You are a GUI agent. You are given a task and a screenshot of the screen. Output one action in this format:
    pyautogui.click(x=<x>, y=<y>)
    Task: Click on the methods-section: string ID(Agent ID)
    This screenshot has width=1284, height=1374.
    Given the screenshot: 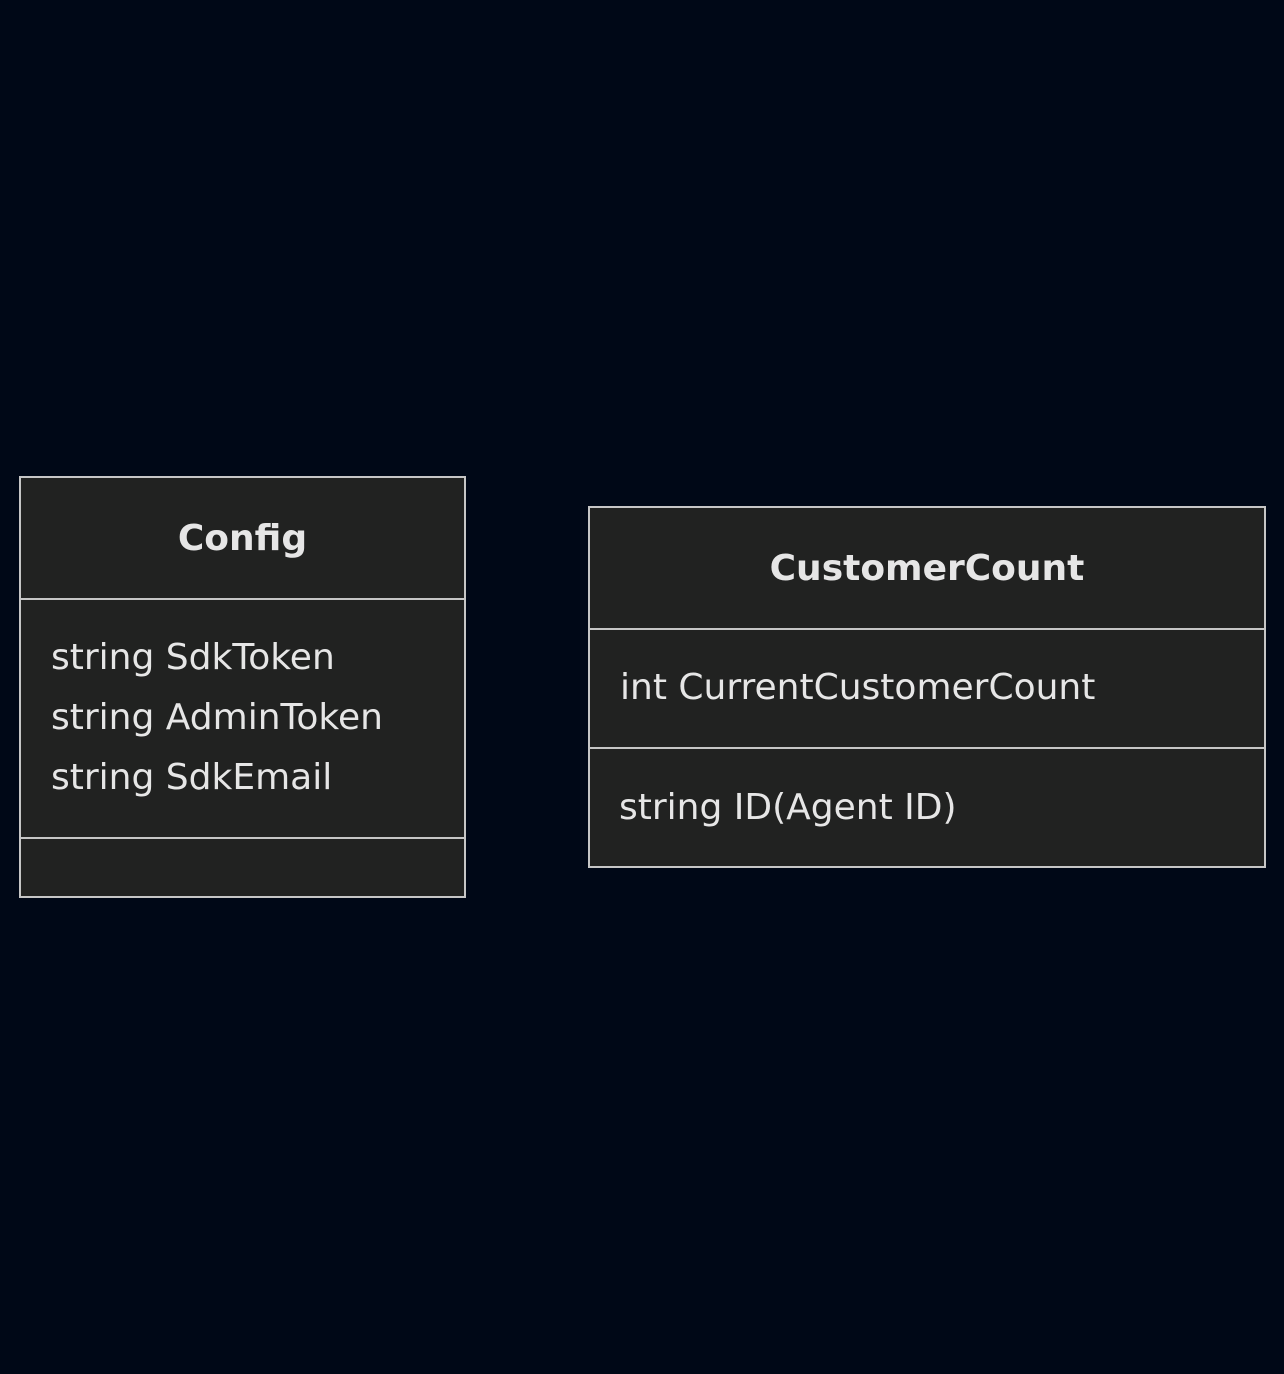 What is the action you would take?
    pyautogui.click(x=927, y=806)
    